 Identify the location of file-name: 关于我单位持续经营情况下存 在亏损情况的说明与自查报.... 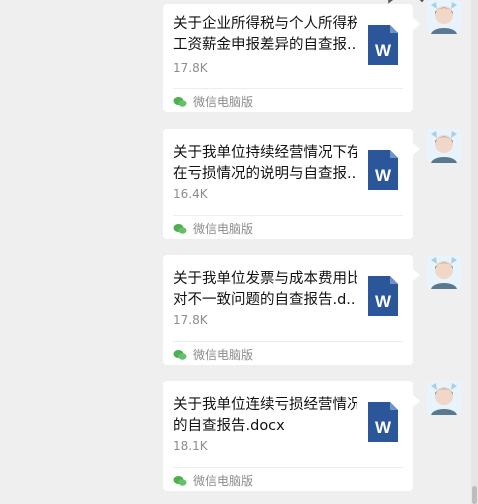
(265, 163).